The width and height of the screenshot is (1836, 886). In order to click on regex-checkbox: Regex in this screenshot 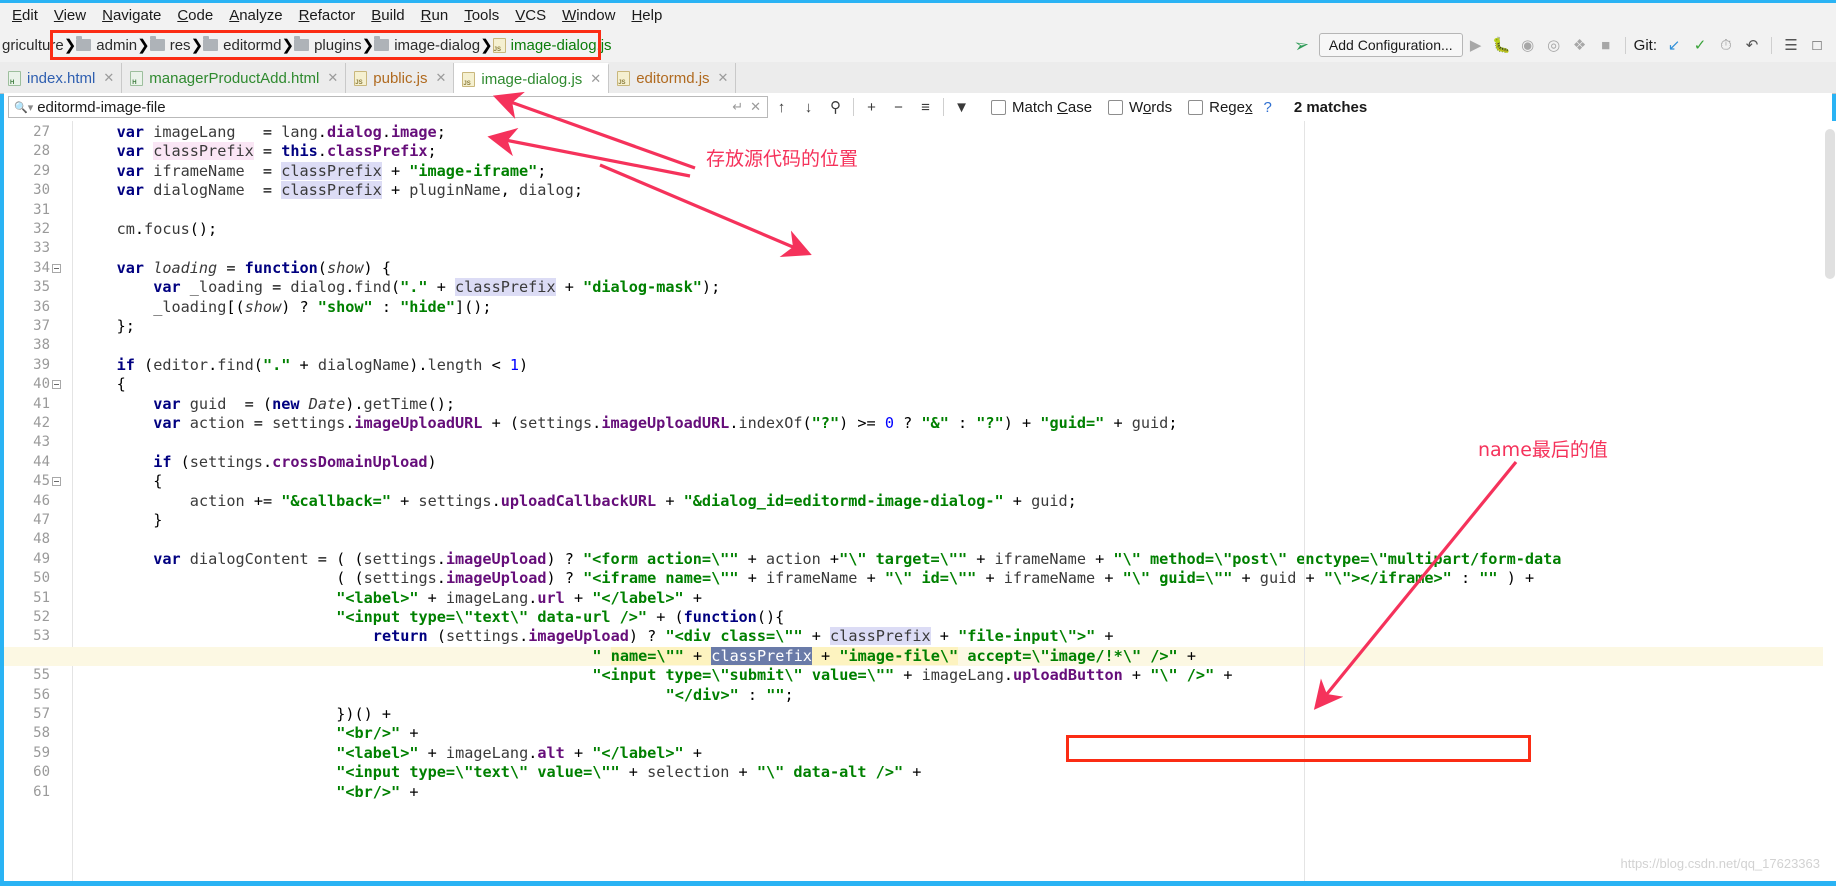, I will do `click(1220, 107)`.